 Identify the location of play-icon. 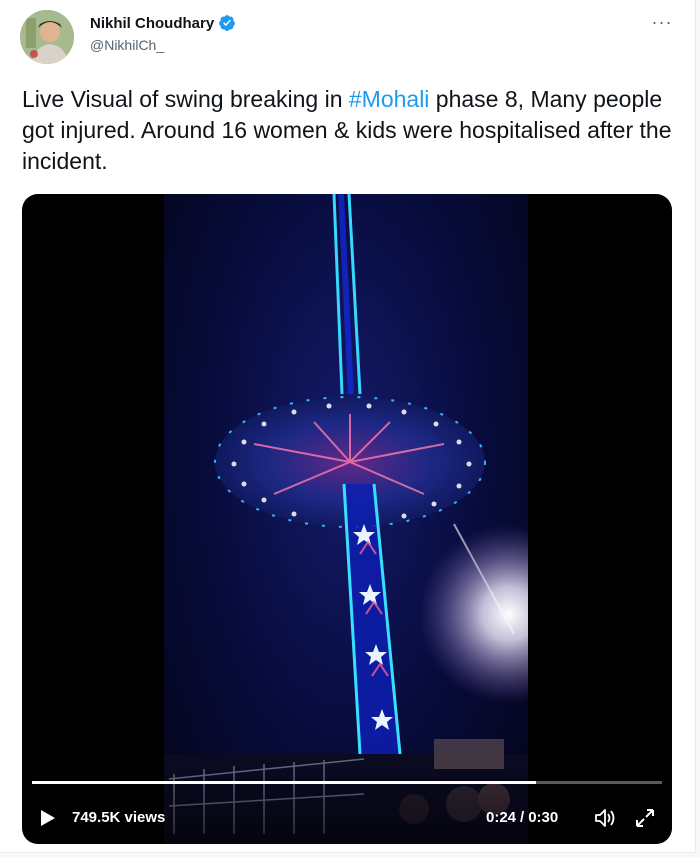
(47, 818).